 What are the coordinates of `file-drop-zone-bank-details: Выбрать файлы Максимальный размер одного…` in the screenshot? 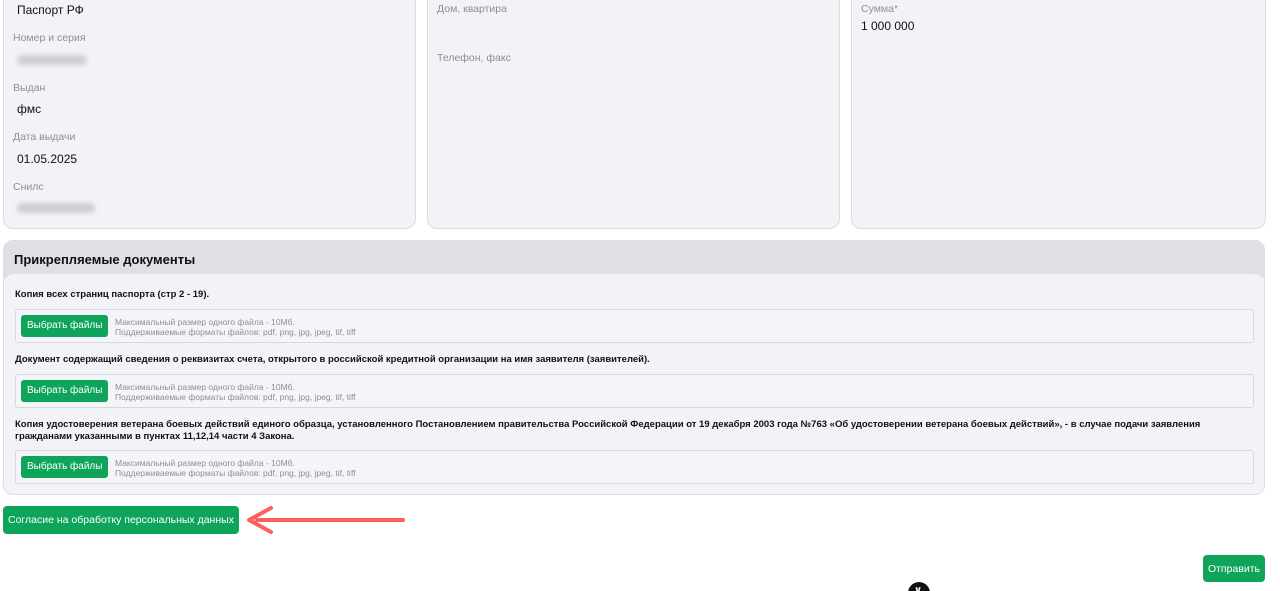 It's located at (634, 391).